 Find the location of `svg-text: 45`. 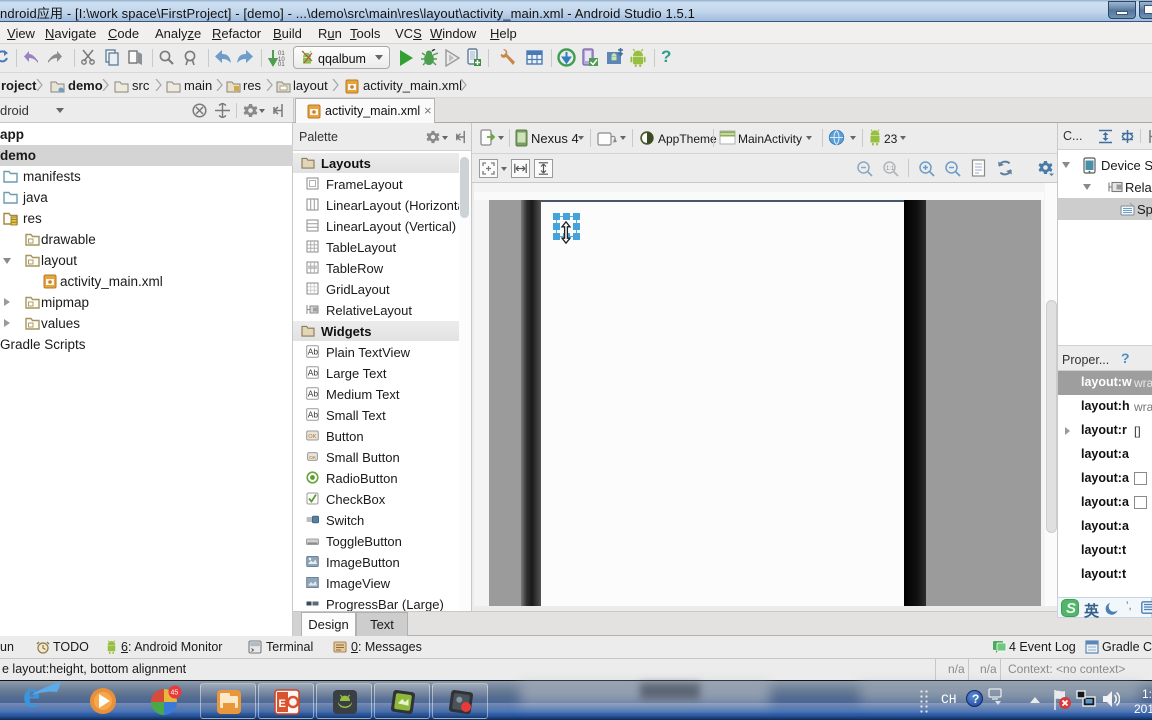

svg-text: 45 is located at coordinates (175, 693).